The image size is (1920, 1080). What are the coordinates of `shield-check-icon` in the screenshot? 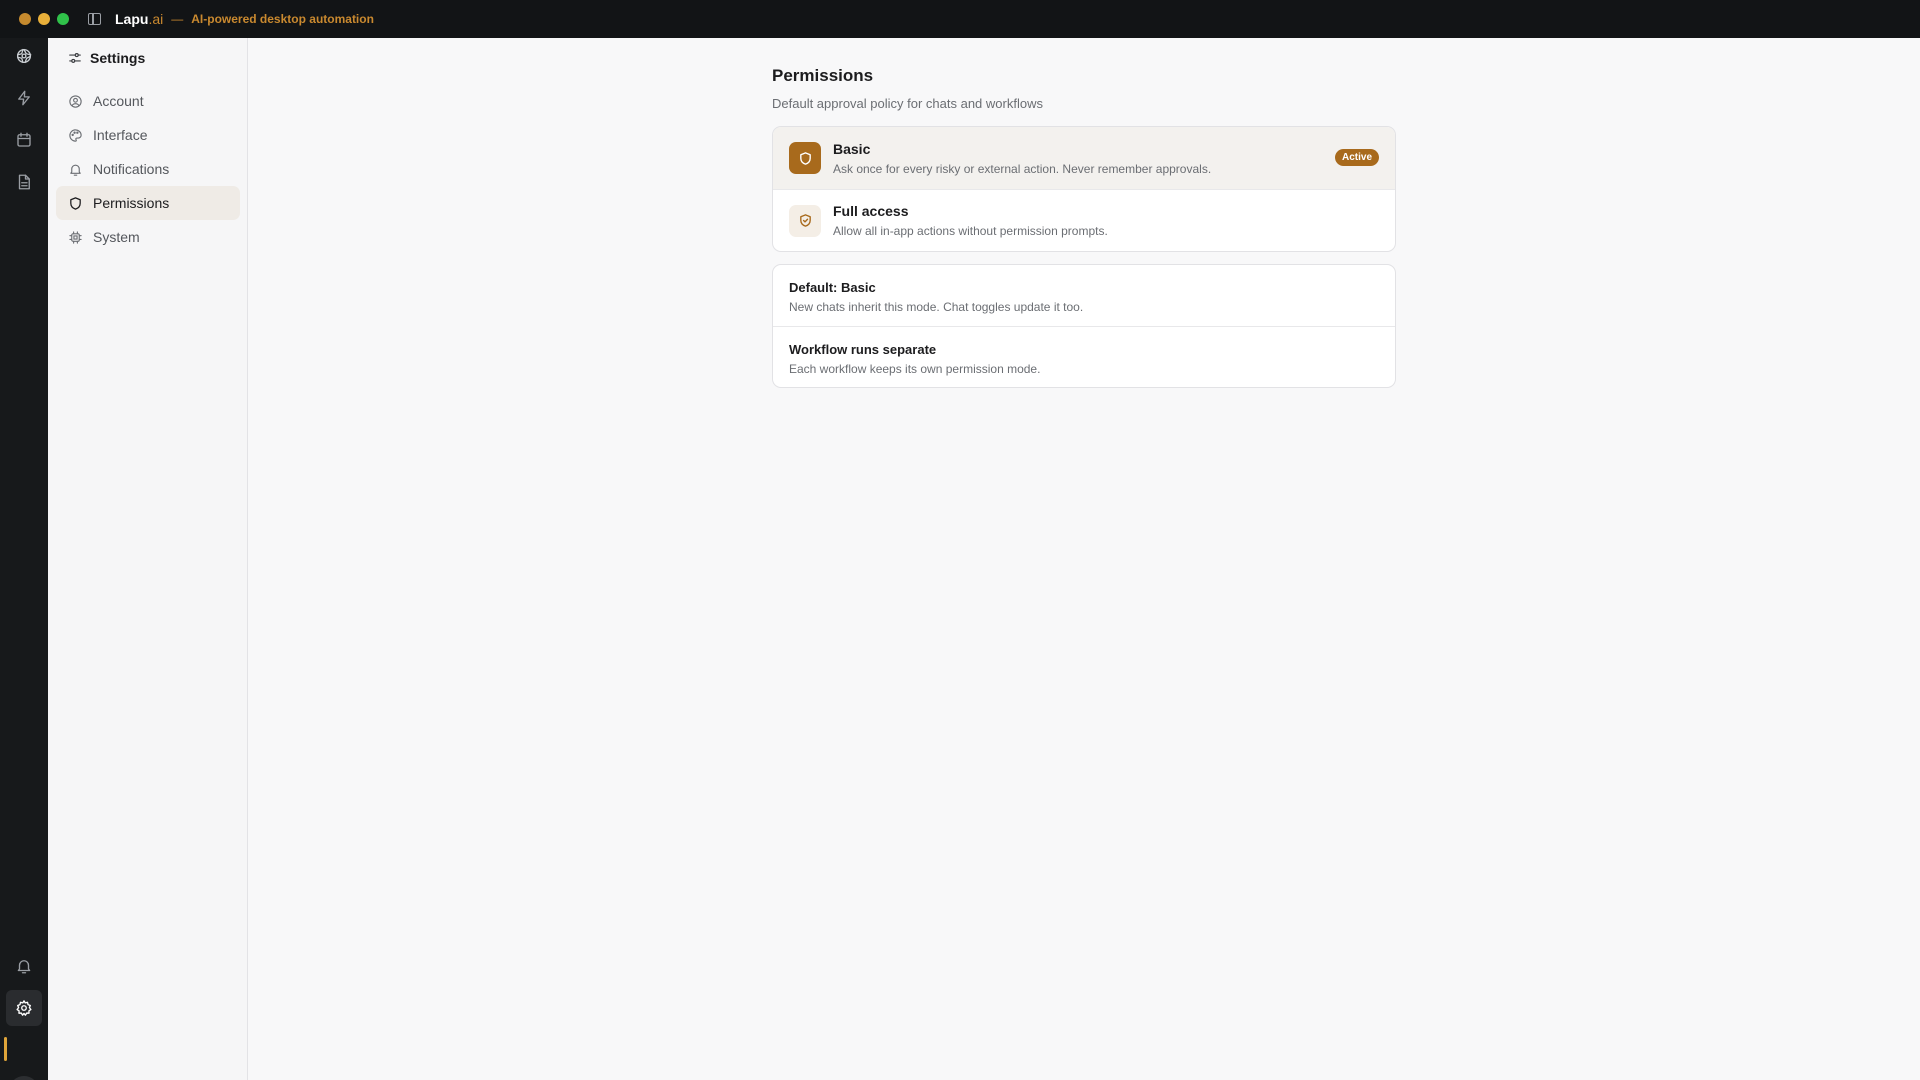 It's located at (805, 220).